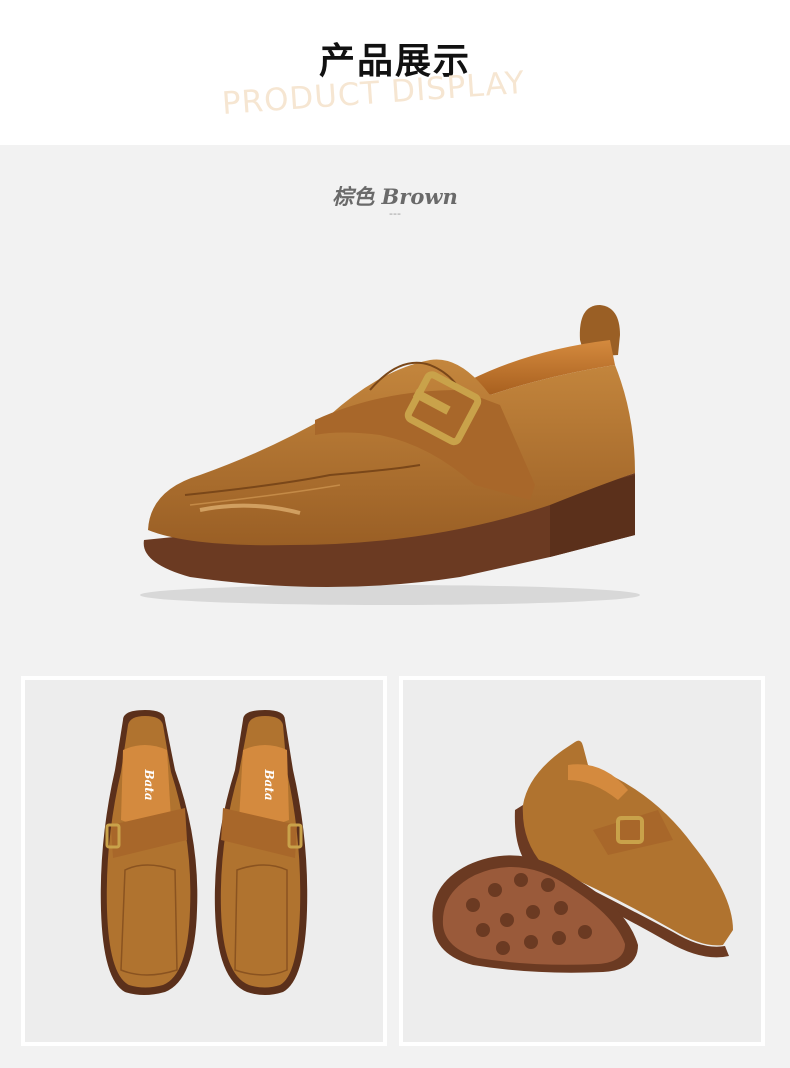  What do you see at coordinates (395, 72) in the screenshot?
I see `page-header: 产品展示 PRODUCT DISPLAY` at bounding box center [395, 72].